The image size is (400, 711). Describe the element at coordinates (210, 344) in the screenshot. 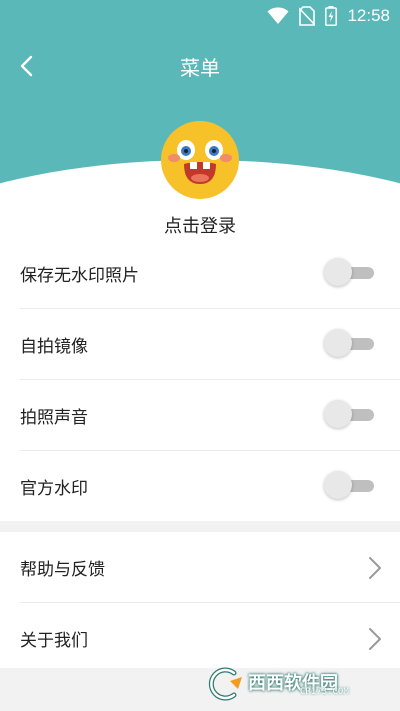

I see `setting-row-selfie-mirror: 自拍镜像` at that location.